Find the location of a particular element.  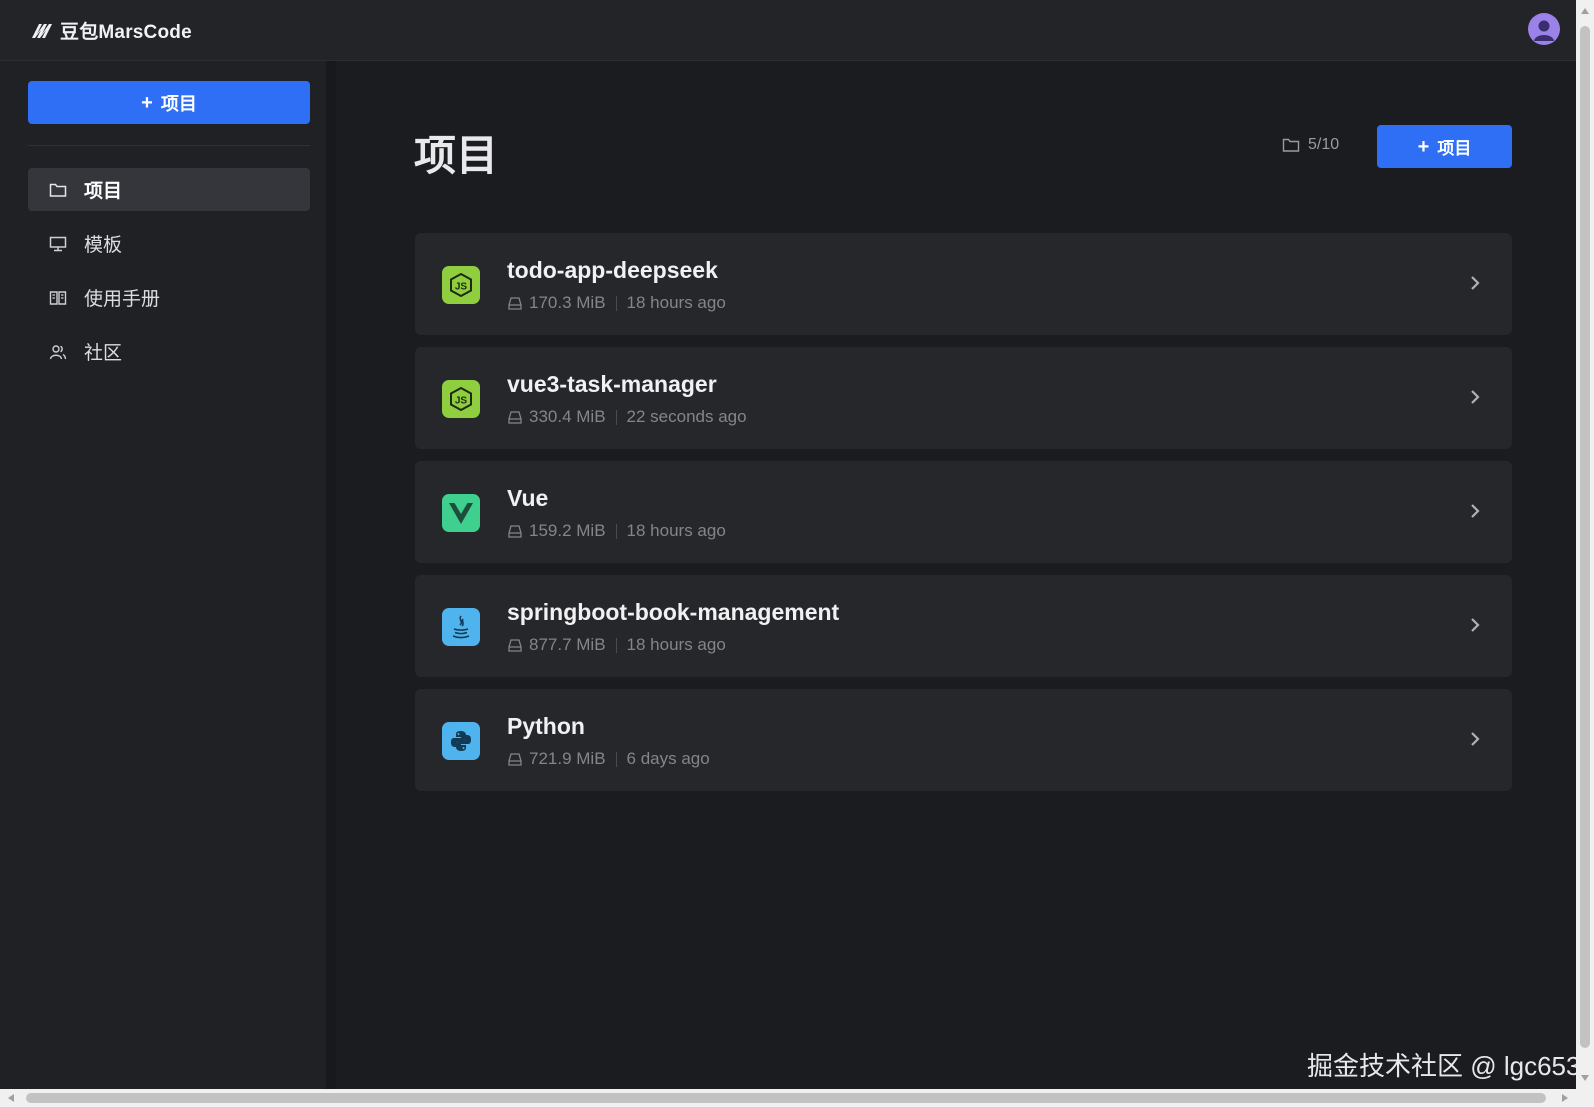

horizontal-scroll-thumb is located at coordinates (786, 1098).